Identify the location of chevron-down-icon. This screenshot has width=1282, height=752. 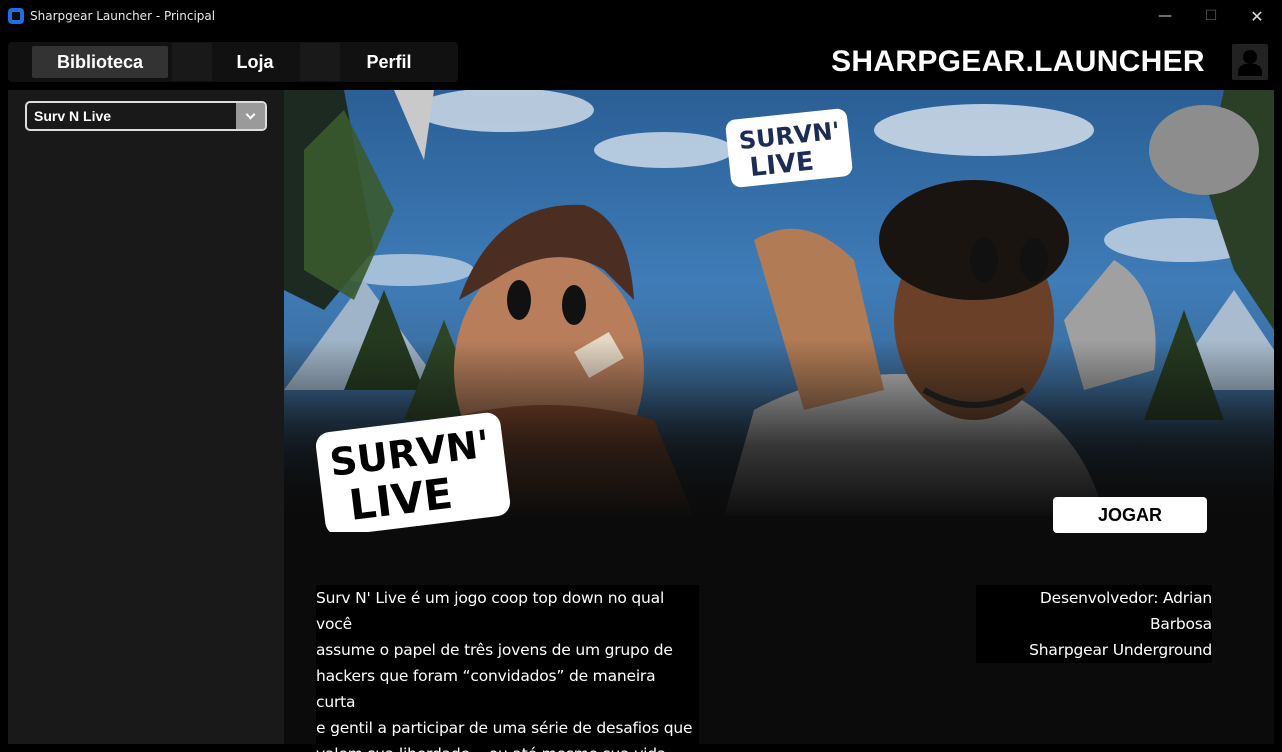
(250, 116).